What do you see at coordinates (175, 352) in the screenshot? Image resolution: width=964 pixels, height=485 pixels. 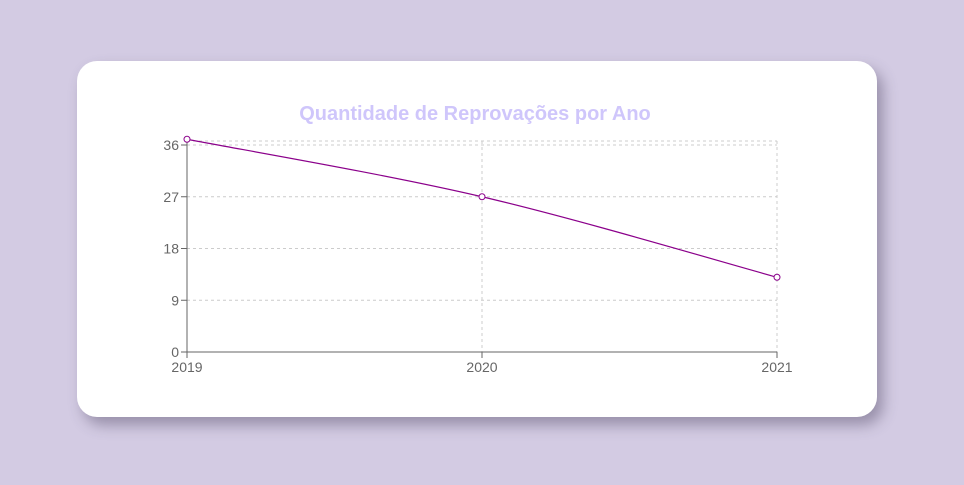 I see `y-tick-label-0: 0` at bounding box center [175, 352].